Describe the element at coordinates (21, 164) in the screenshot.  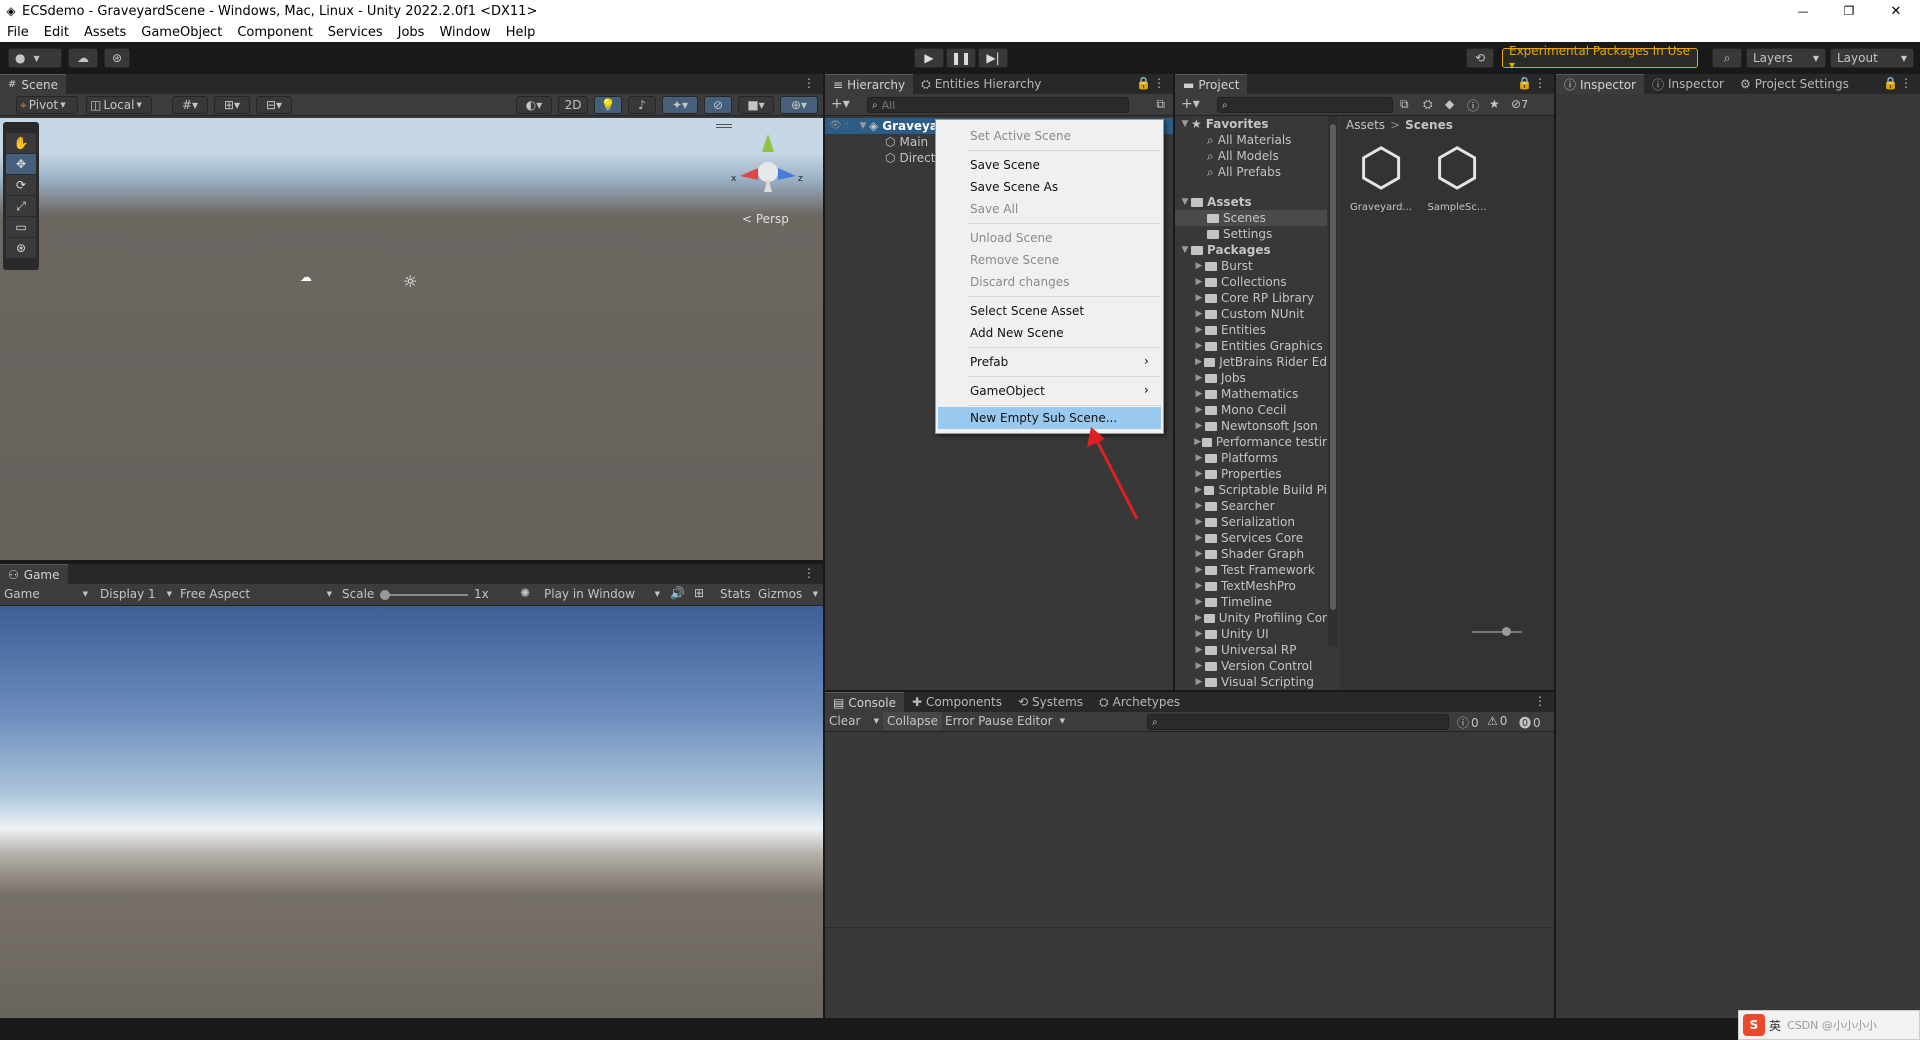
I see `move-tool-icon: ✥` at that location.